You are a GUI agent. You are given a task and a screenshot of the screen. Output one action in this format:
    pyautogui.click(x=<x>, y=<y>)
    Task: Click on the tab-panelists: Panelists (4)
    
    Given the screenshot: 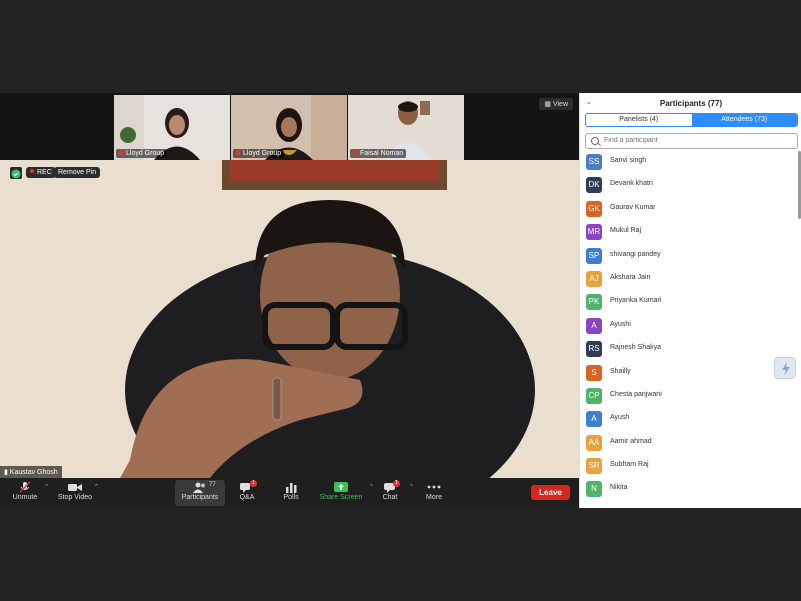 What is the action you would take?
    pyautogui.click(x=639, y=120)
    